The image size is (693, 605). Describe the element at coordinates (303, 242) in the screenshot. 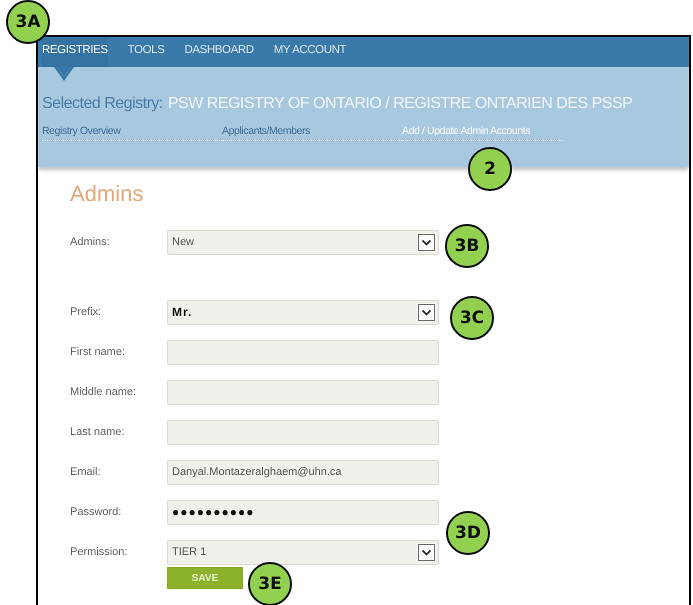

I see `dropdown: New` at that location.